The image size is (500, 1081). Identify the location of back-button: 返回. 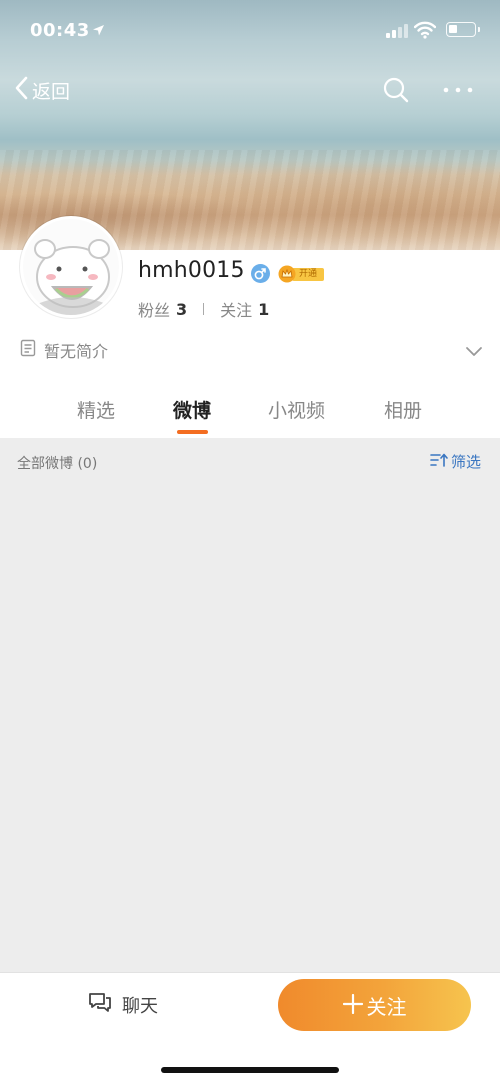
(42, 90).